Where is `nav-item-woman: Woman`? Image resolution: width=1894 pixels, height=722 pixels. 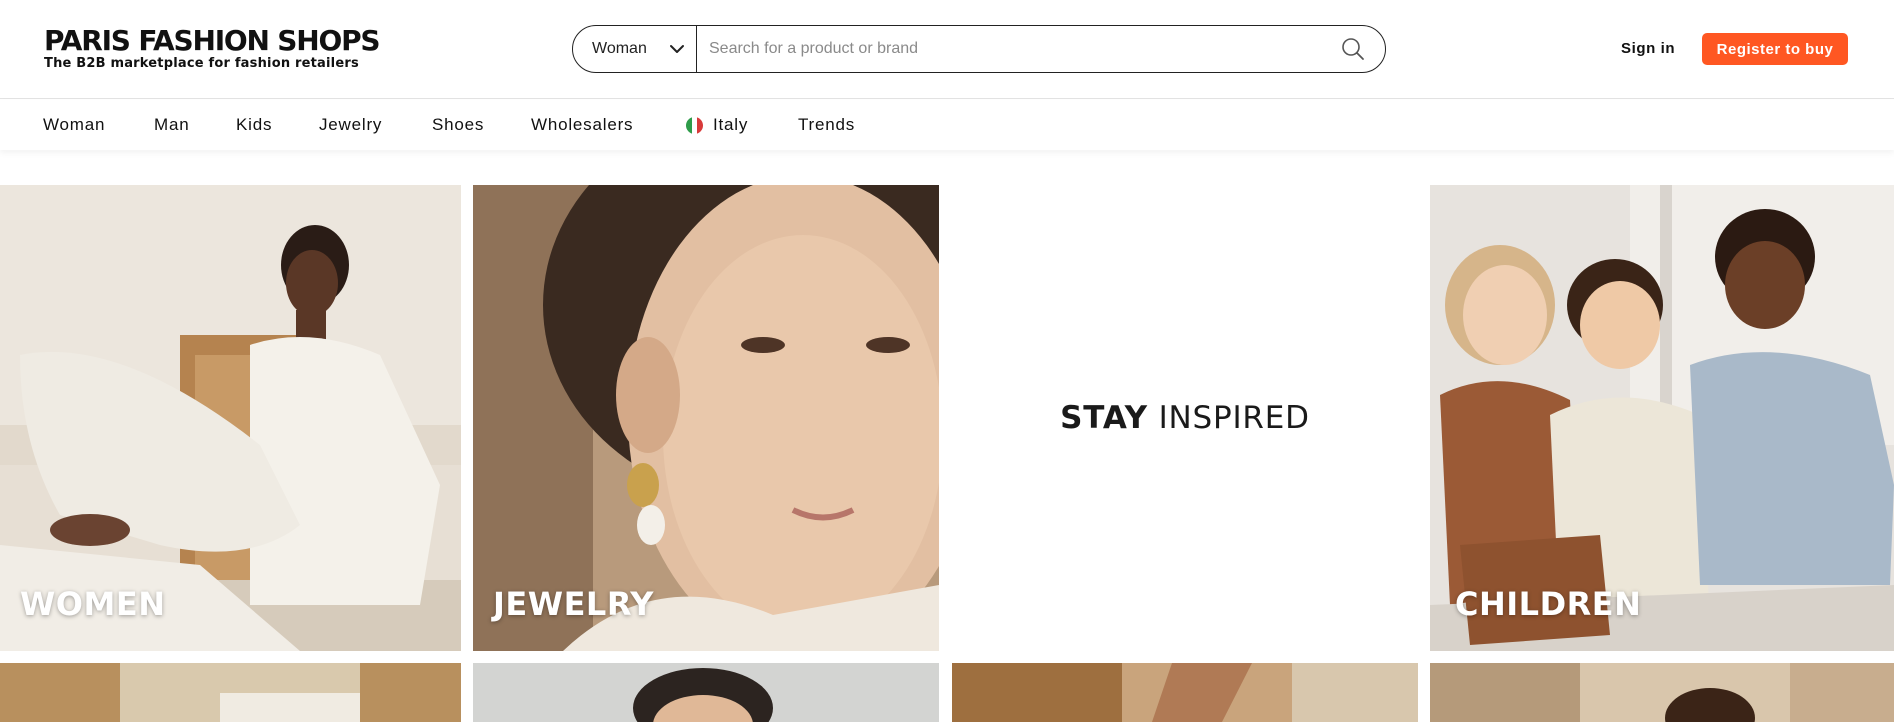
nav-item-woman: Woman is located at coordinates (74, 125).